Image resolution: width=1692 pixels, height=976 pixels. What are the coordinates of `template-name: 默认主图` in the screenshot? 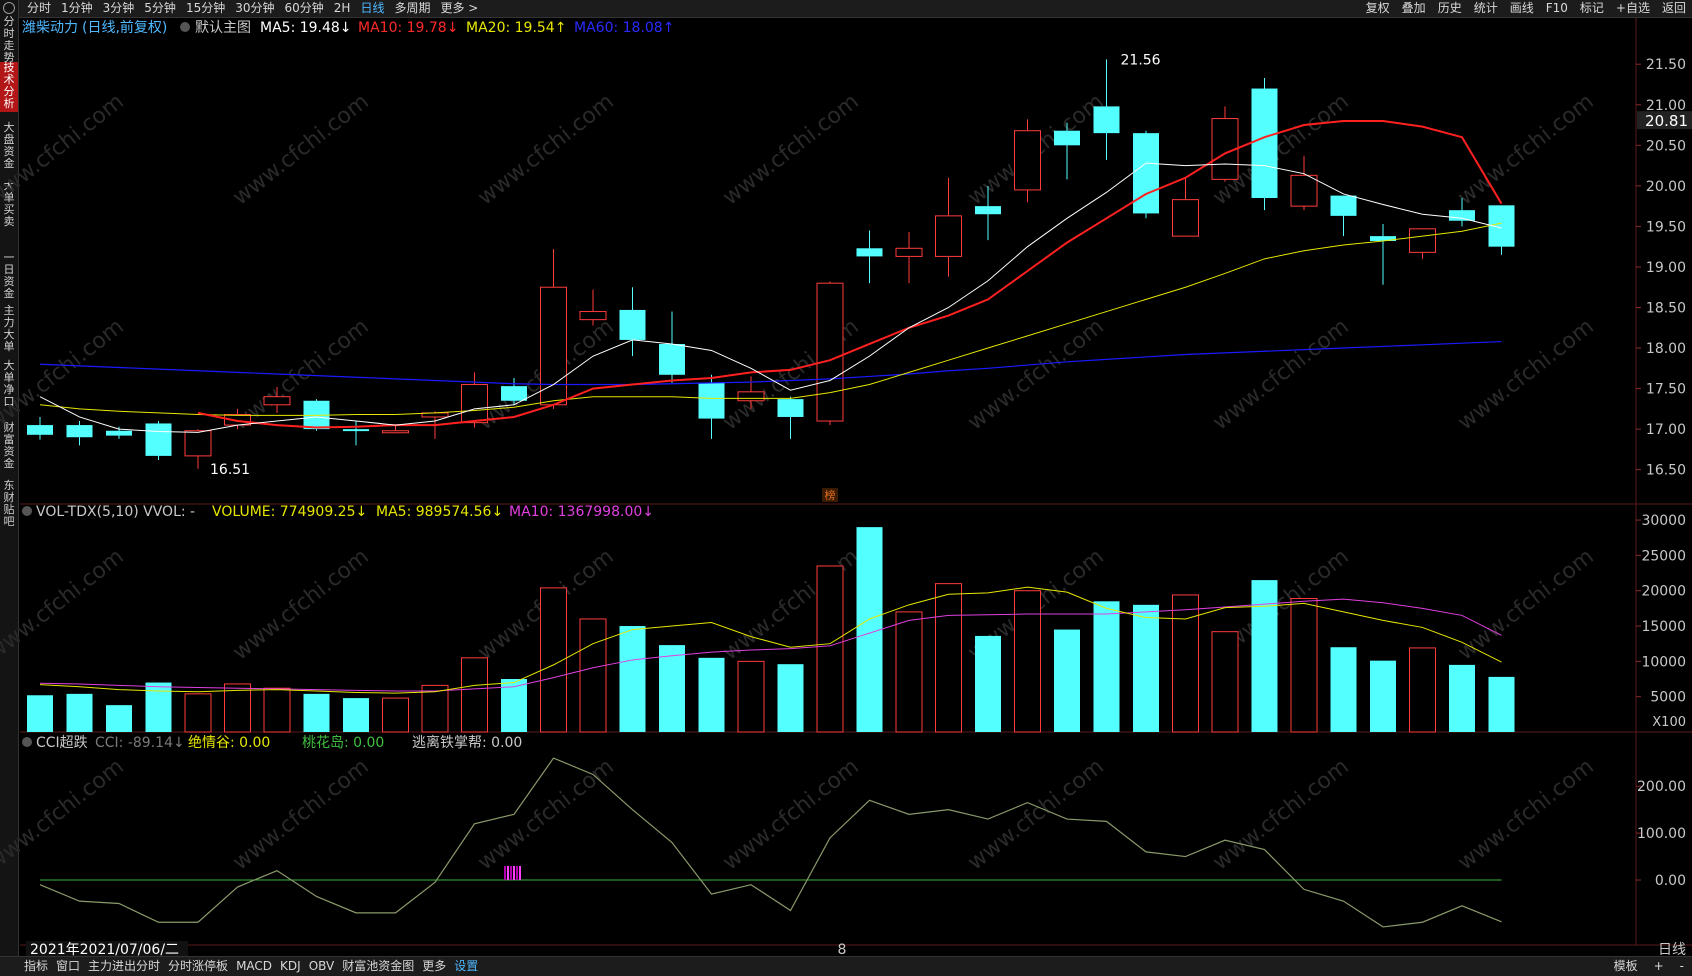 It's located at (223, 28).